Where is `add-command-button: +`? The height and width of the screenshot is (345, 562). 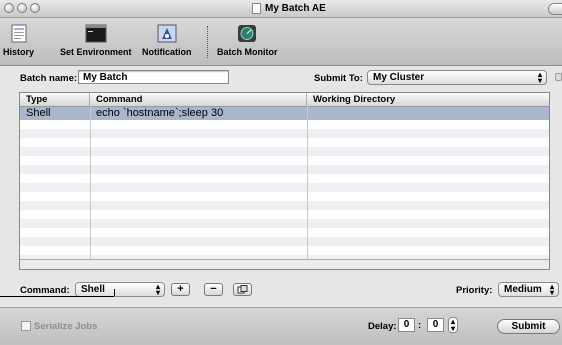 add-command-button: + is located at coordinates (180, 289).